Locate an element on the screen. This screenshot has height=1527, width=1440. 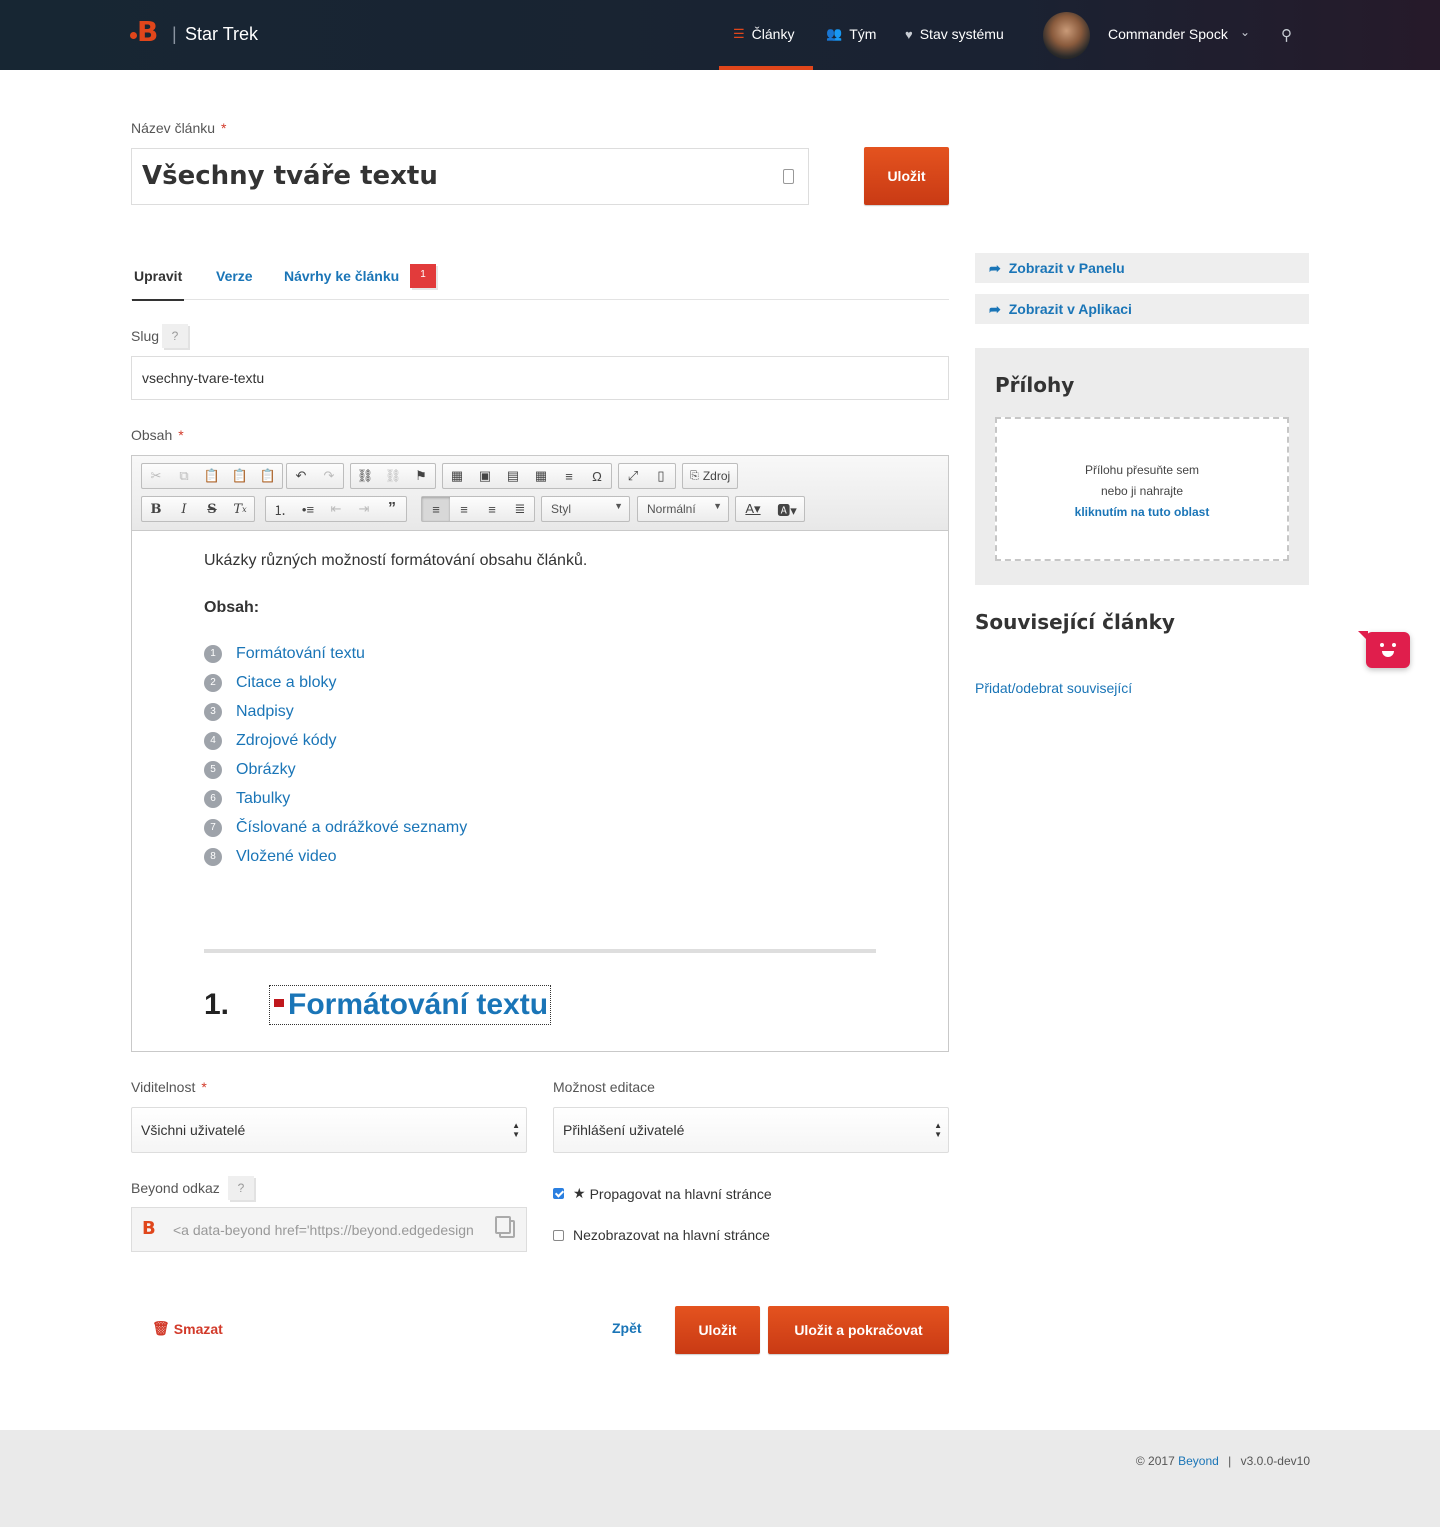
unlink-icon: ⛓ is located at coordinates (393, 476).